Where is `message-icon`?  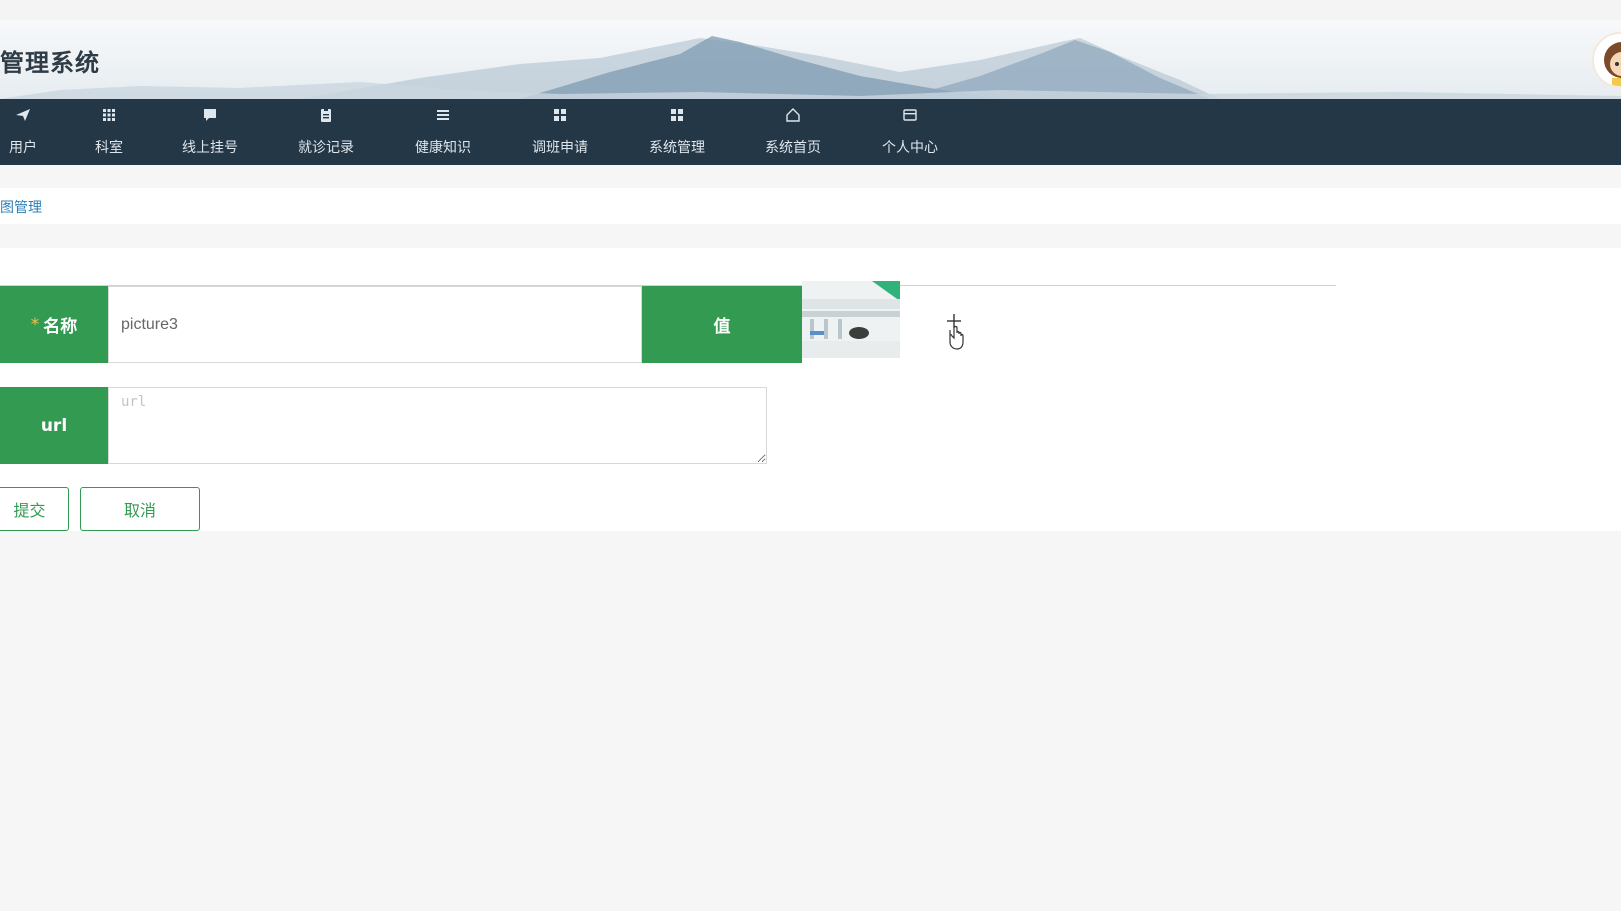 message-icon is located at coordinates (210, 115).